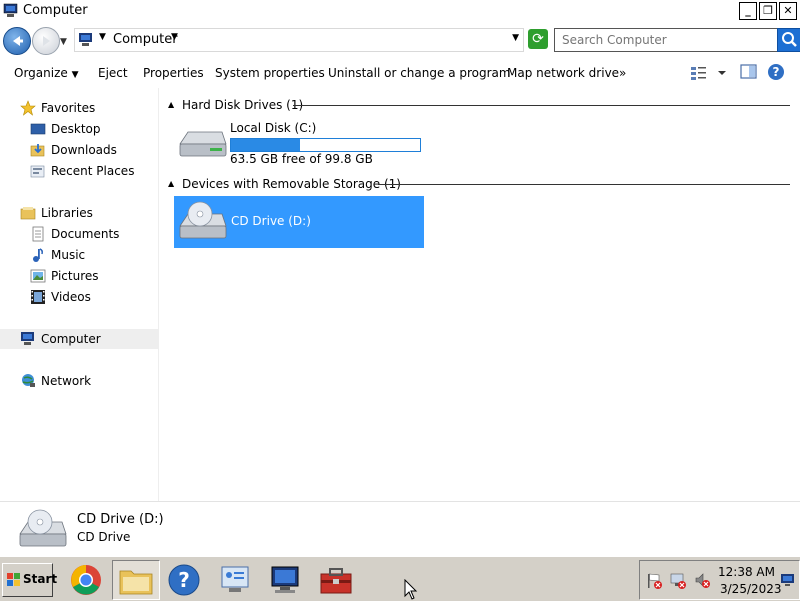  Describe the element at coordinates (243, 105) in the screenshot. I see `group-header-label: Hard Disk Drives (1)` at that location.